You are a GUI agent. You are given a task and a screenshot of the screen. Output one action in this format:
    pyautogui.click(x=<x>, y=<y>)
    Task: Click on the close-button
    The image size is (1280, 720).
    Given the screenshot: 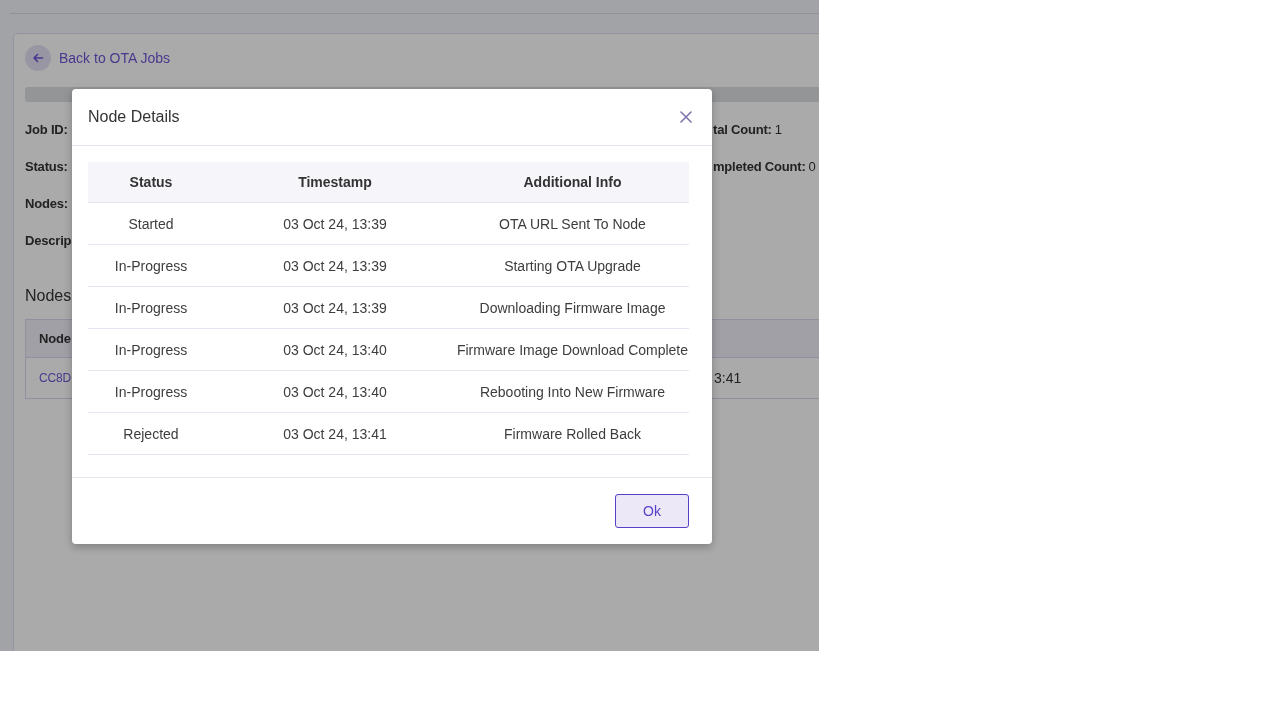 What is the action you would take?
    pyautogui.click(x=686, y=117)
    